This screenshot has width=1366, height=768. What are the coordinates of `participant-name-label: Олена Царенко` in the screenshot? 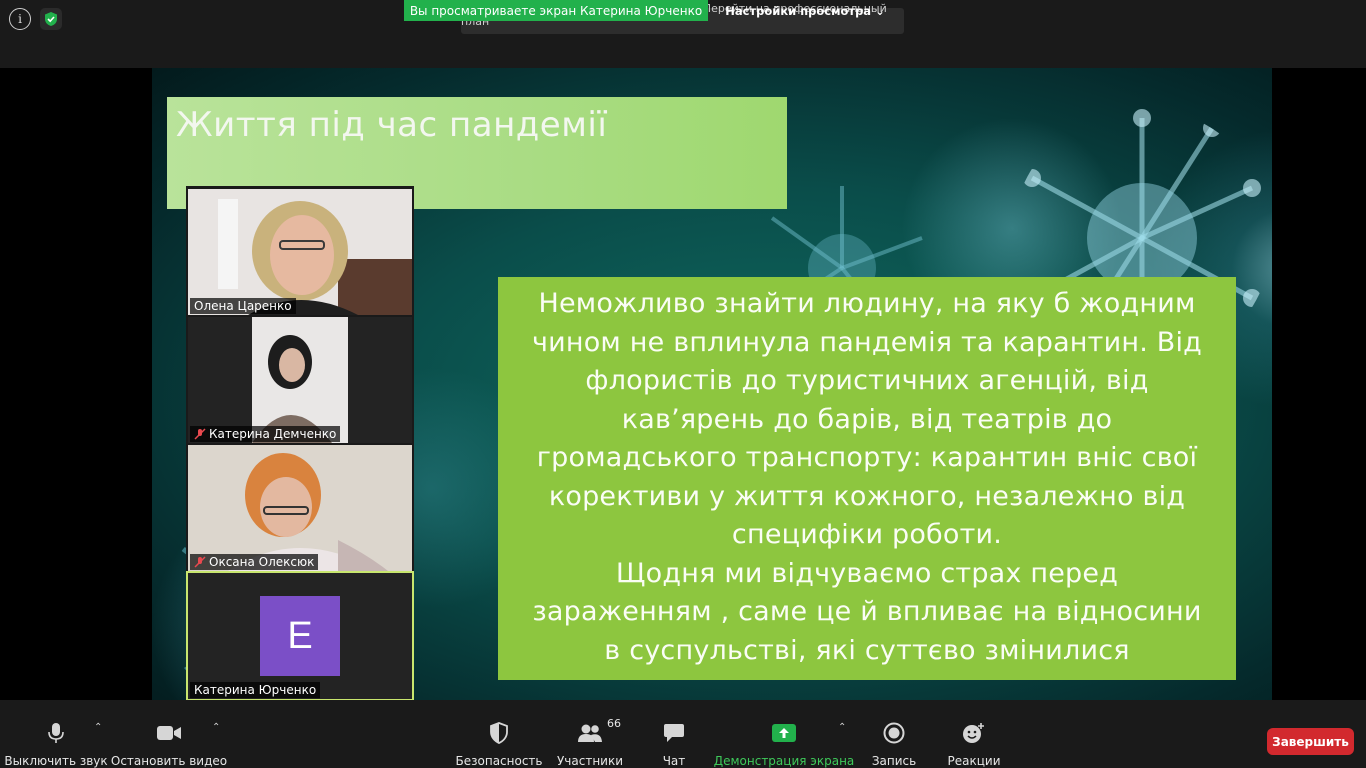 It's located at (243, 306).